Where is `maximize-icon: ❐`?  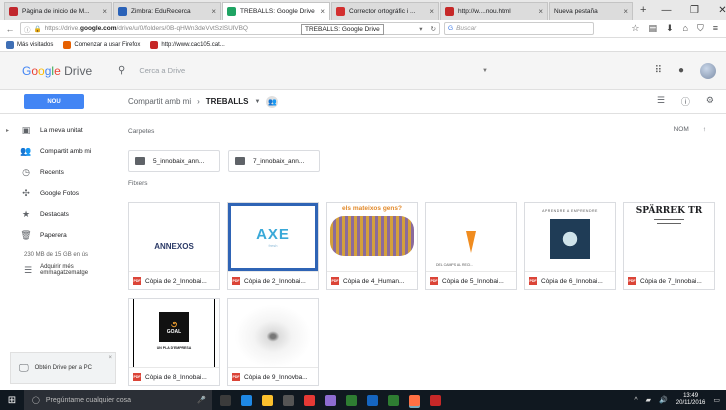 maximize-icon: ❐ is located at coordinates (694, 10).